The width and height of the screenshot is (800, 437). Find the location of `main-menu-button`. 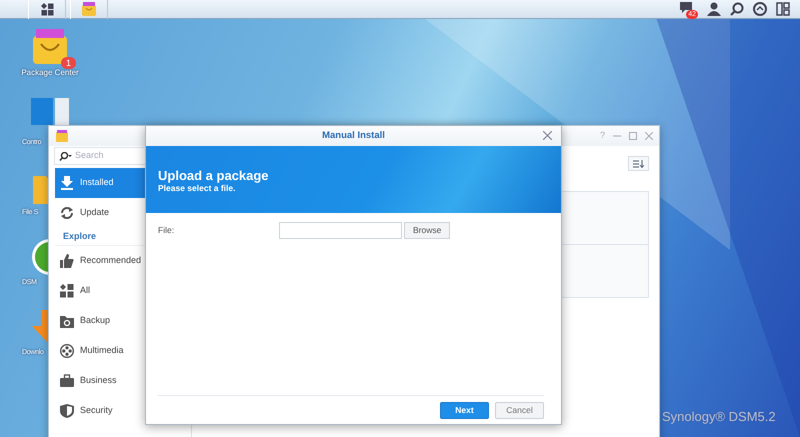

main-menu-button is located at coordinates (47, 9).